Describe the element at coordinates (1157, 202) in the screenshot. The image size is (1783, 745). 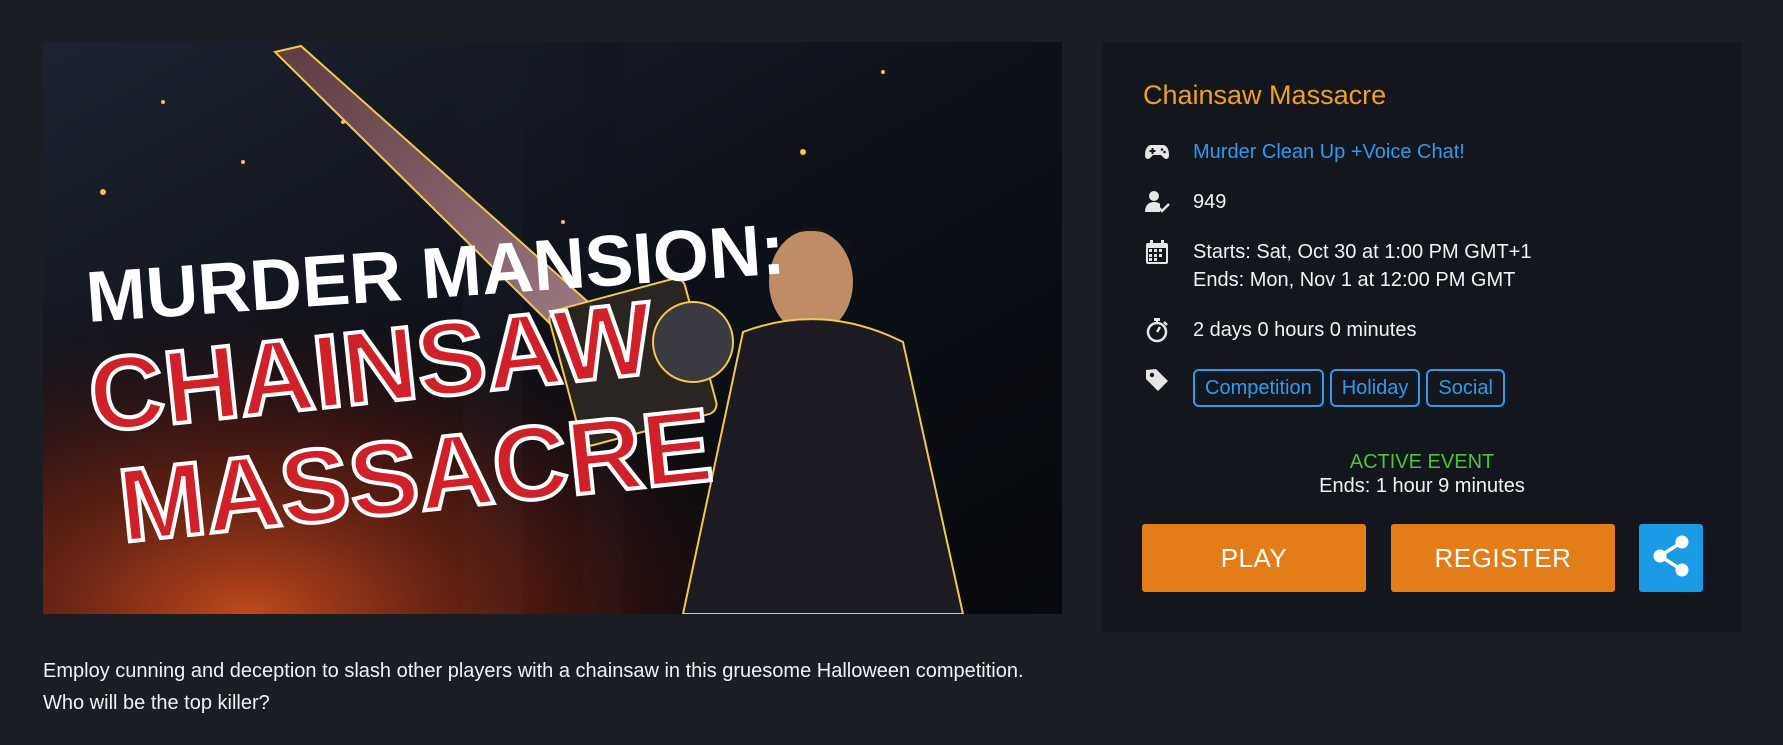
I see `user-check-icon` at that location.